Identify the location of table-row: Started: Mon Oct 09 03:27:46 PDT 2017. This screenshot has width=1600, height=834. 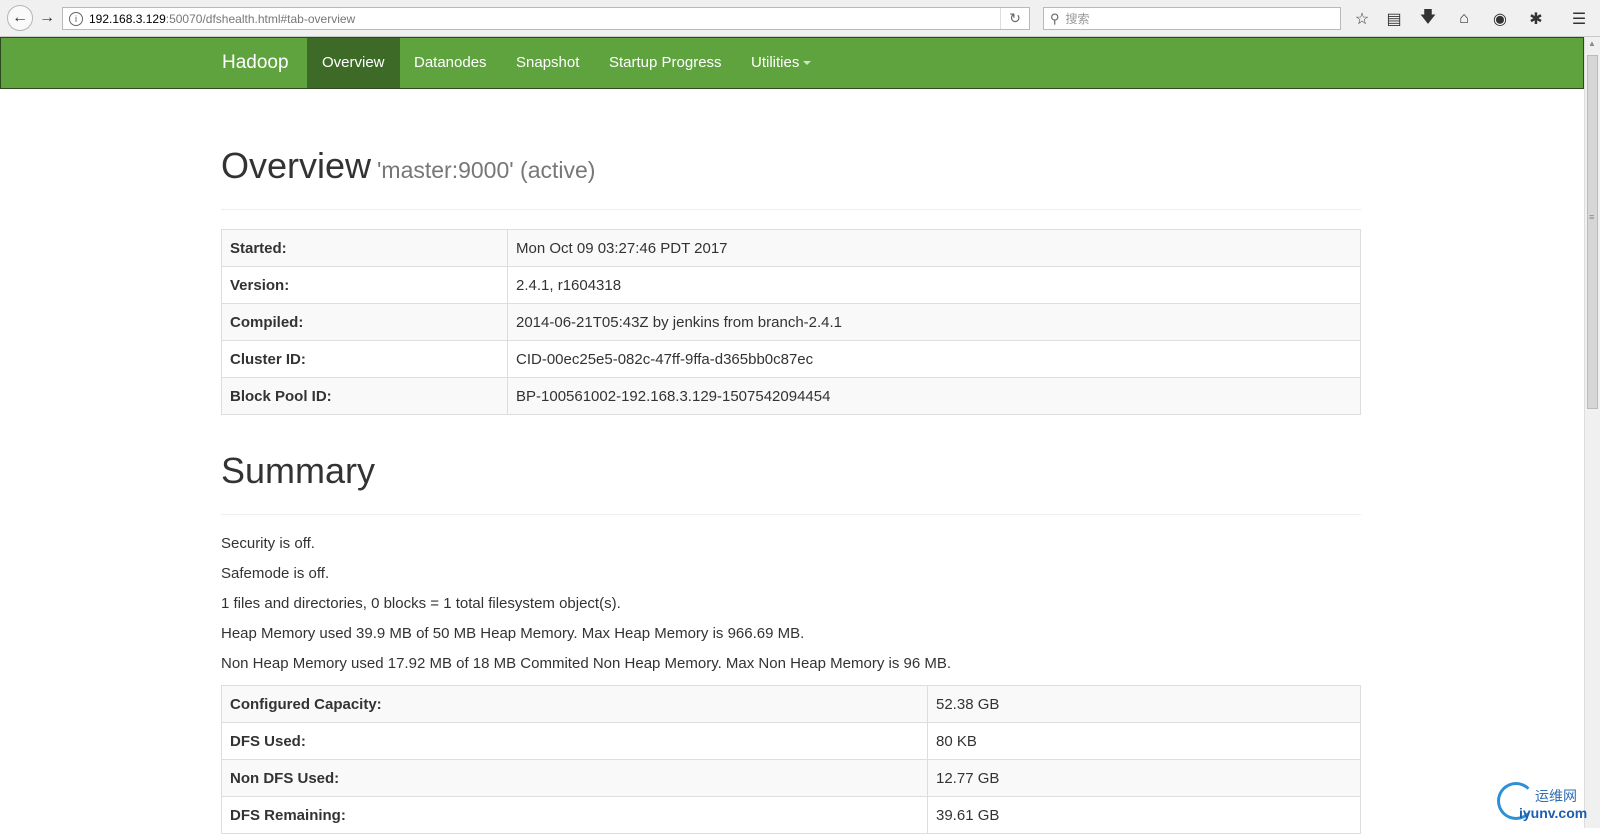
(791, 248).